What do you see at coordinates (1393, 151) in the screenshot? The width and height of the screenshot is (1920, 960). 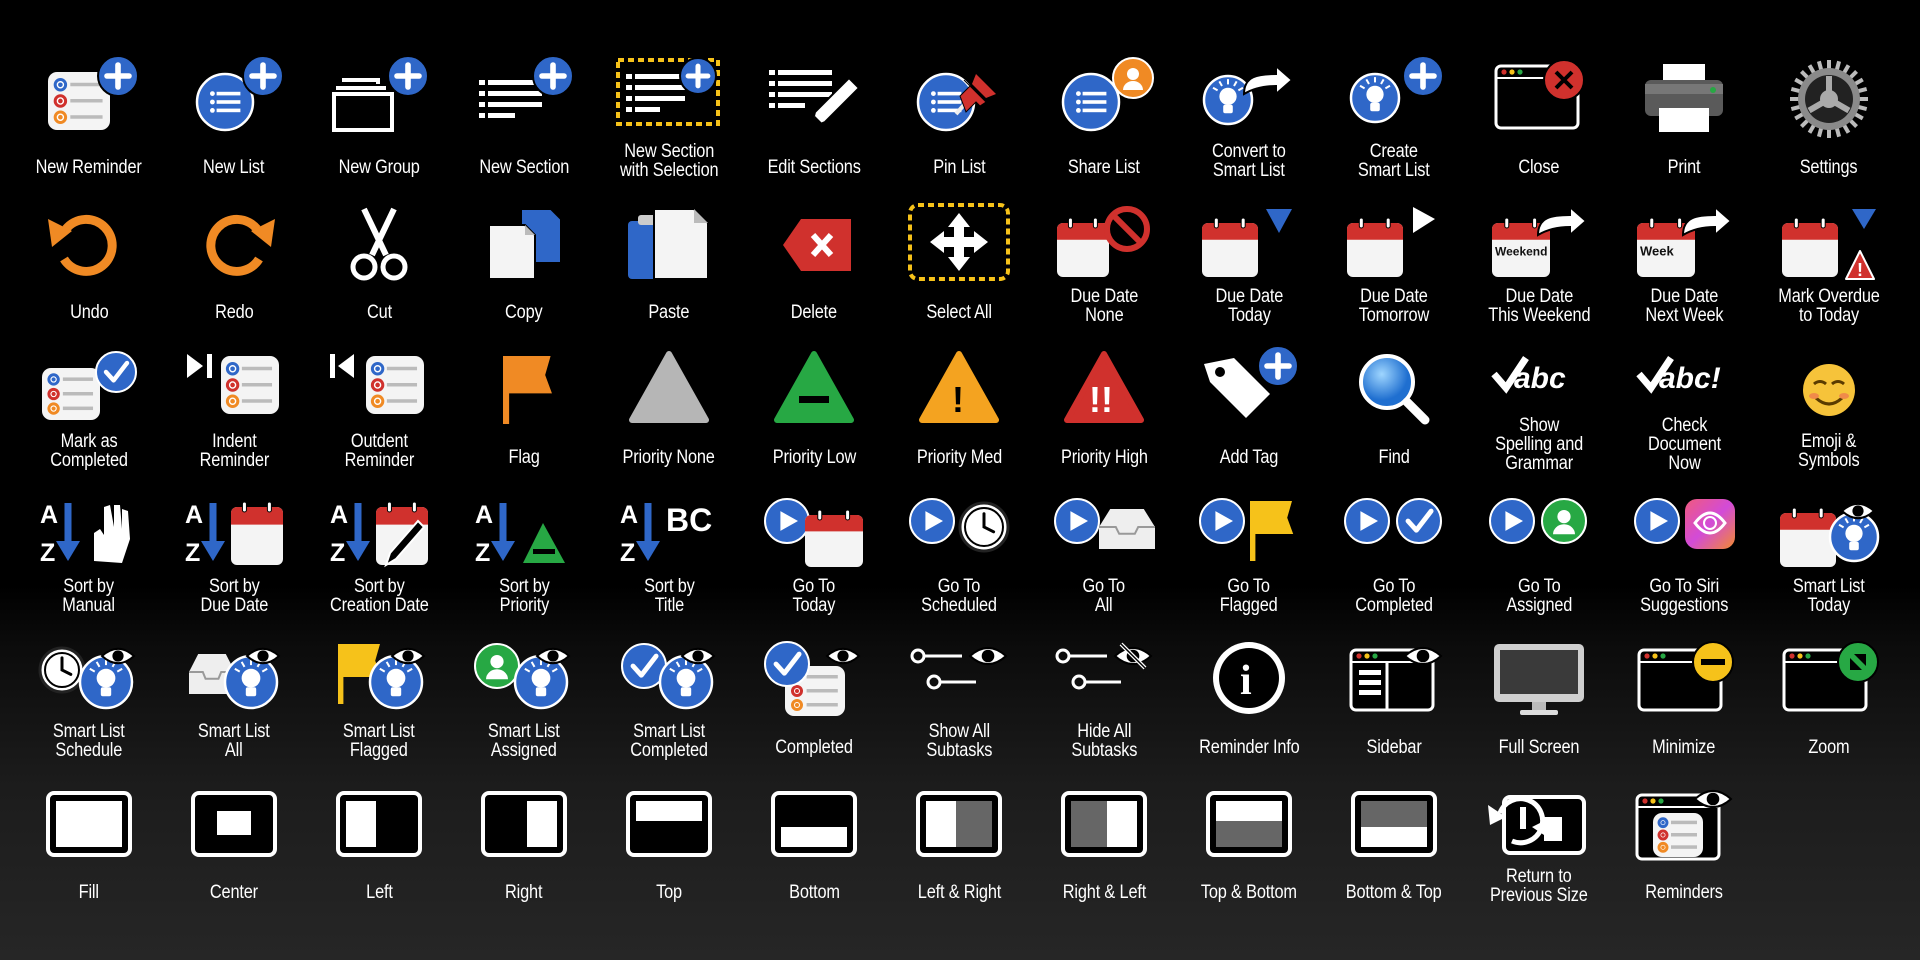 I see `create-smart-list-label-line: Create` at bounding box center [1393, 151].